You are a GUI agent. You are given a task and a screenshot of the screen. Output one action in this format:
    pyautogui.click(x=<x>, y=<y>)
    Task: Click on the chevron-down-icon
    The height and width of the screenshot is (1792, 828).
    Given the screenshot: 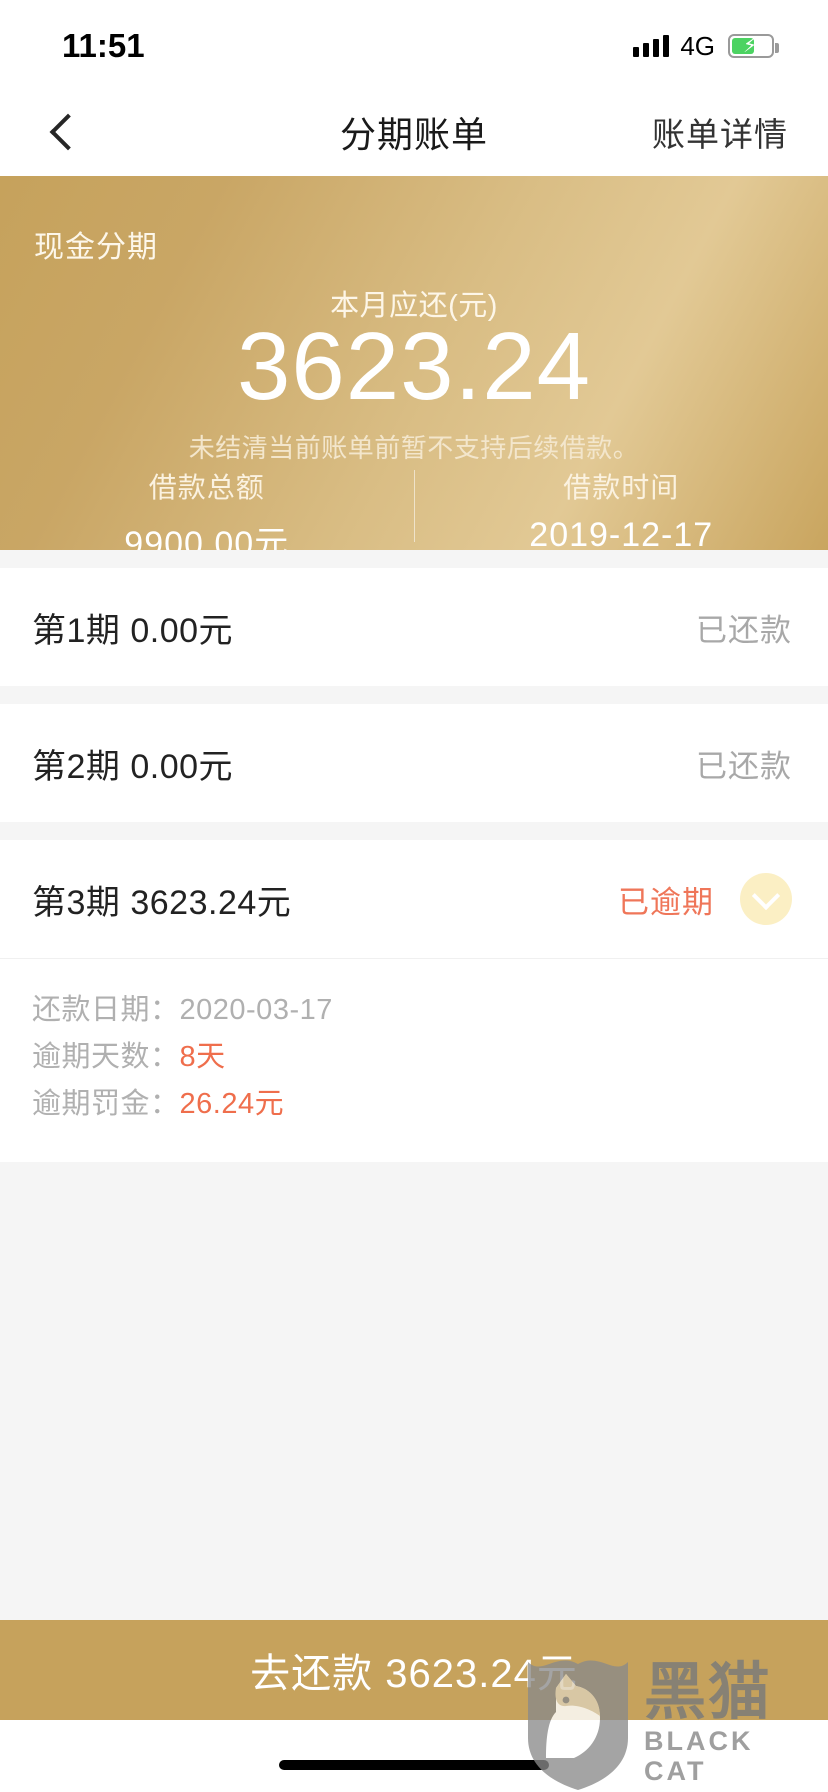 What is the action you would take?
    pyautogui.click(x=766, y=896)
    